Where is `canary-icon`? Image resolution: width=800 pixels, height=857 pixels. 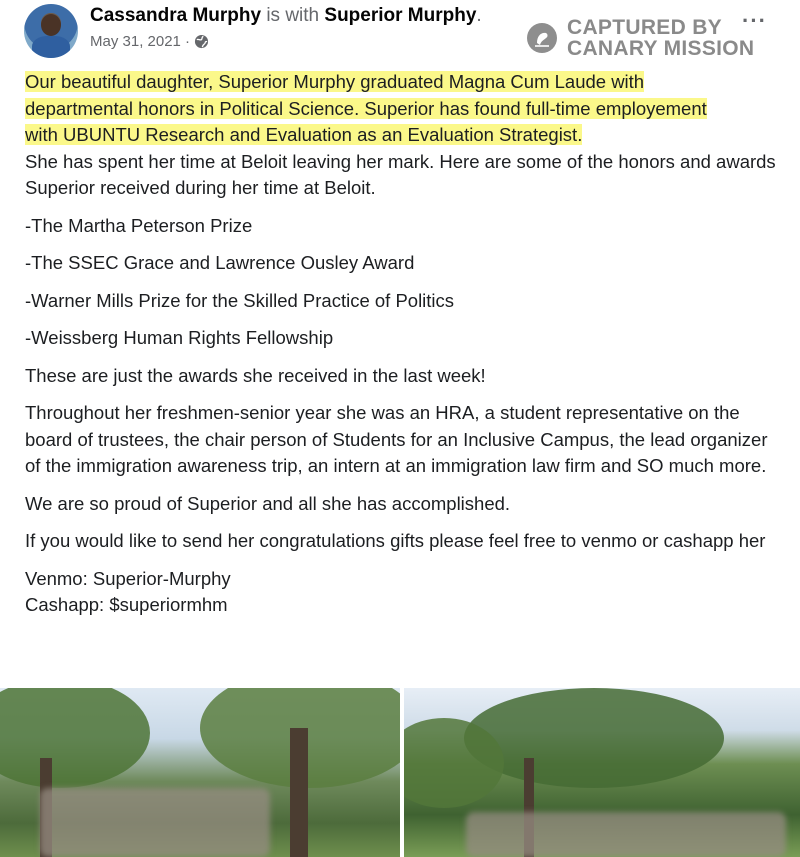 canary-icon is located at coordinates (542, 38).